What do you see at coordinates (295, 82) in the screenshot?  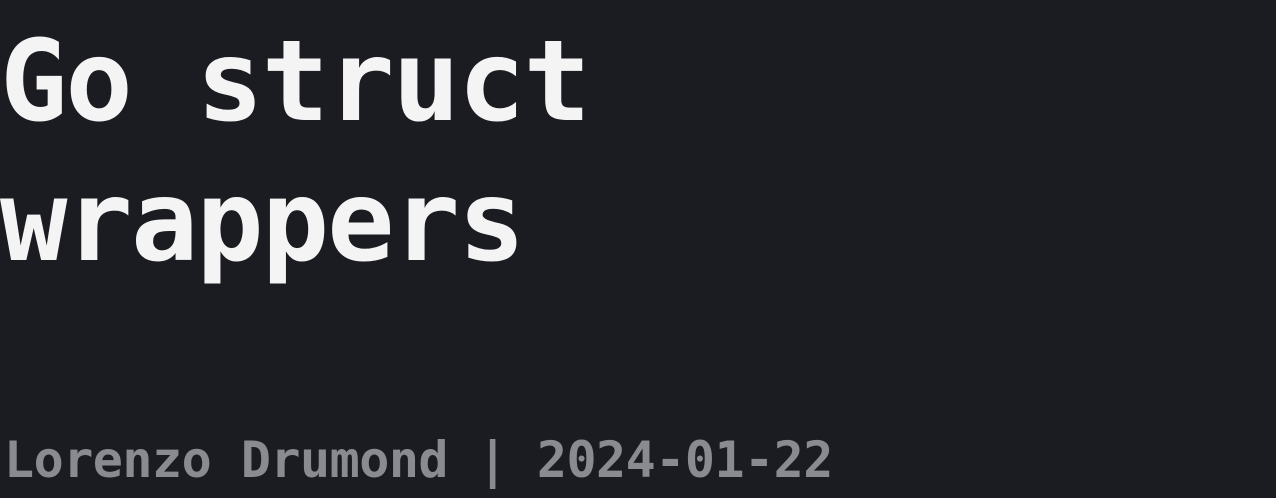 I see `post-title-line-1: Go struct` at bounding box center [295, 82].